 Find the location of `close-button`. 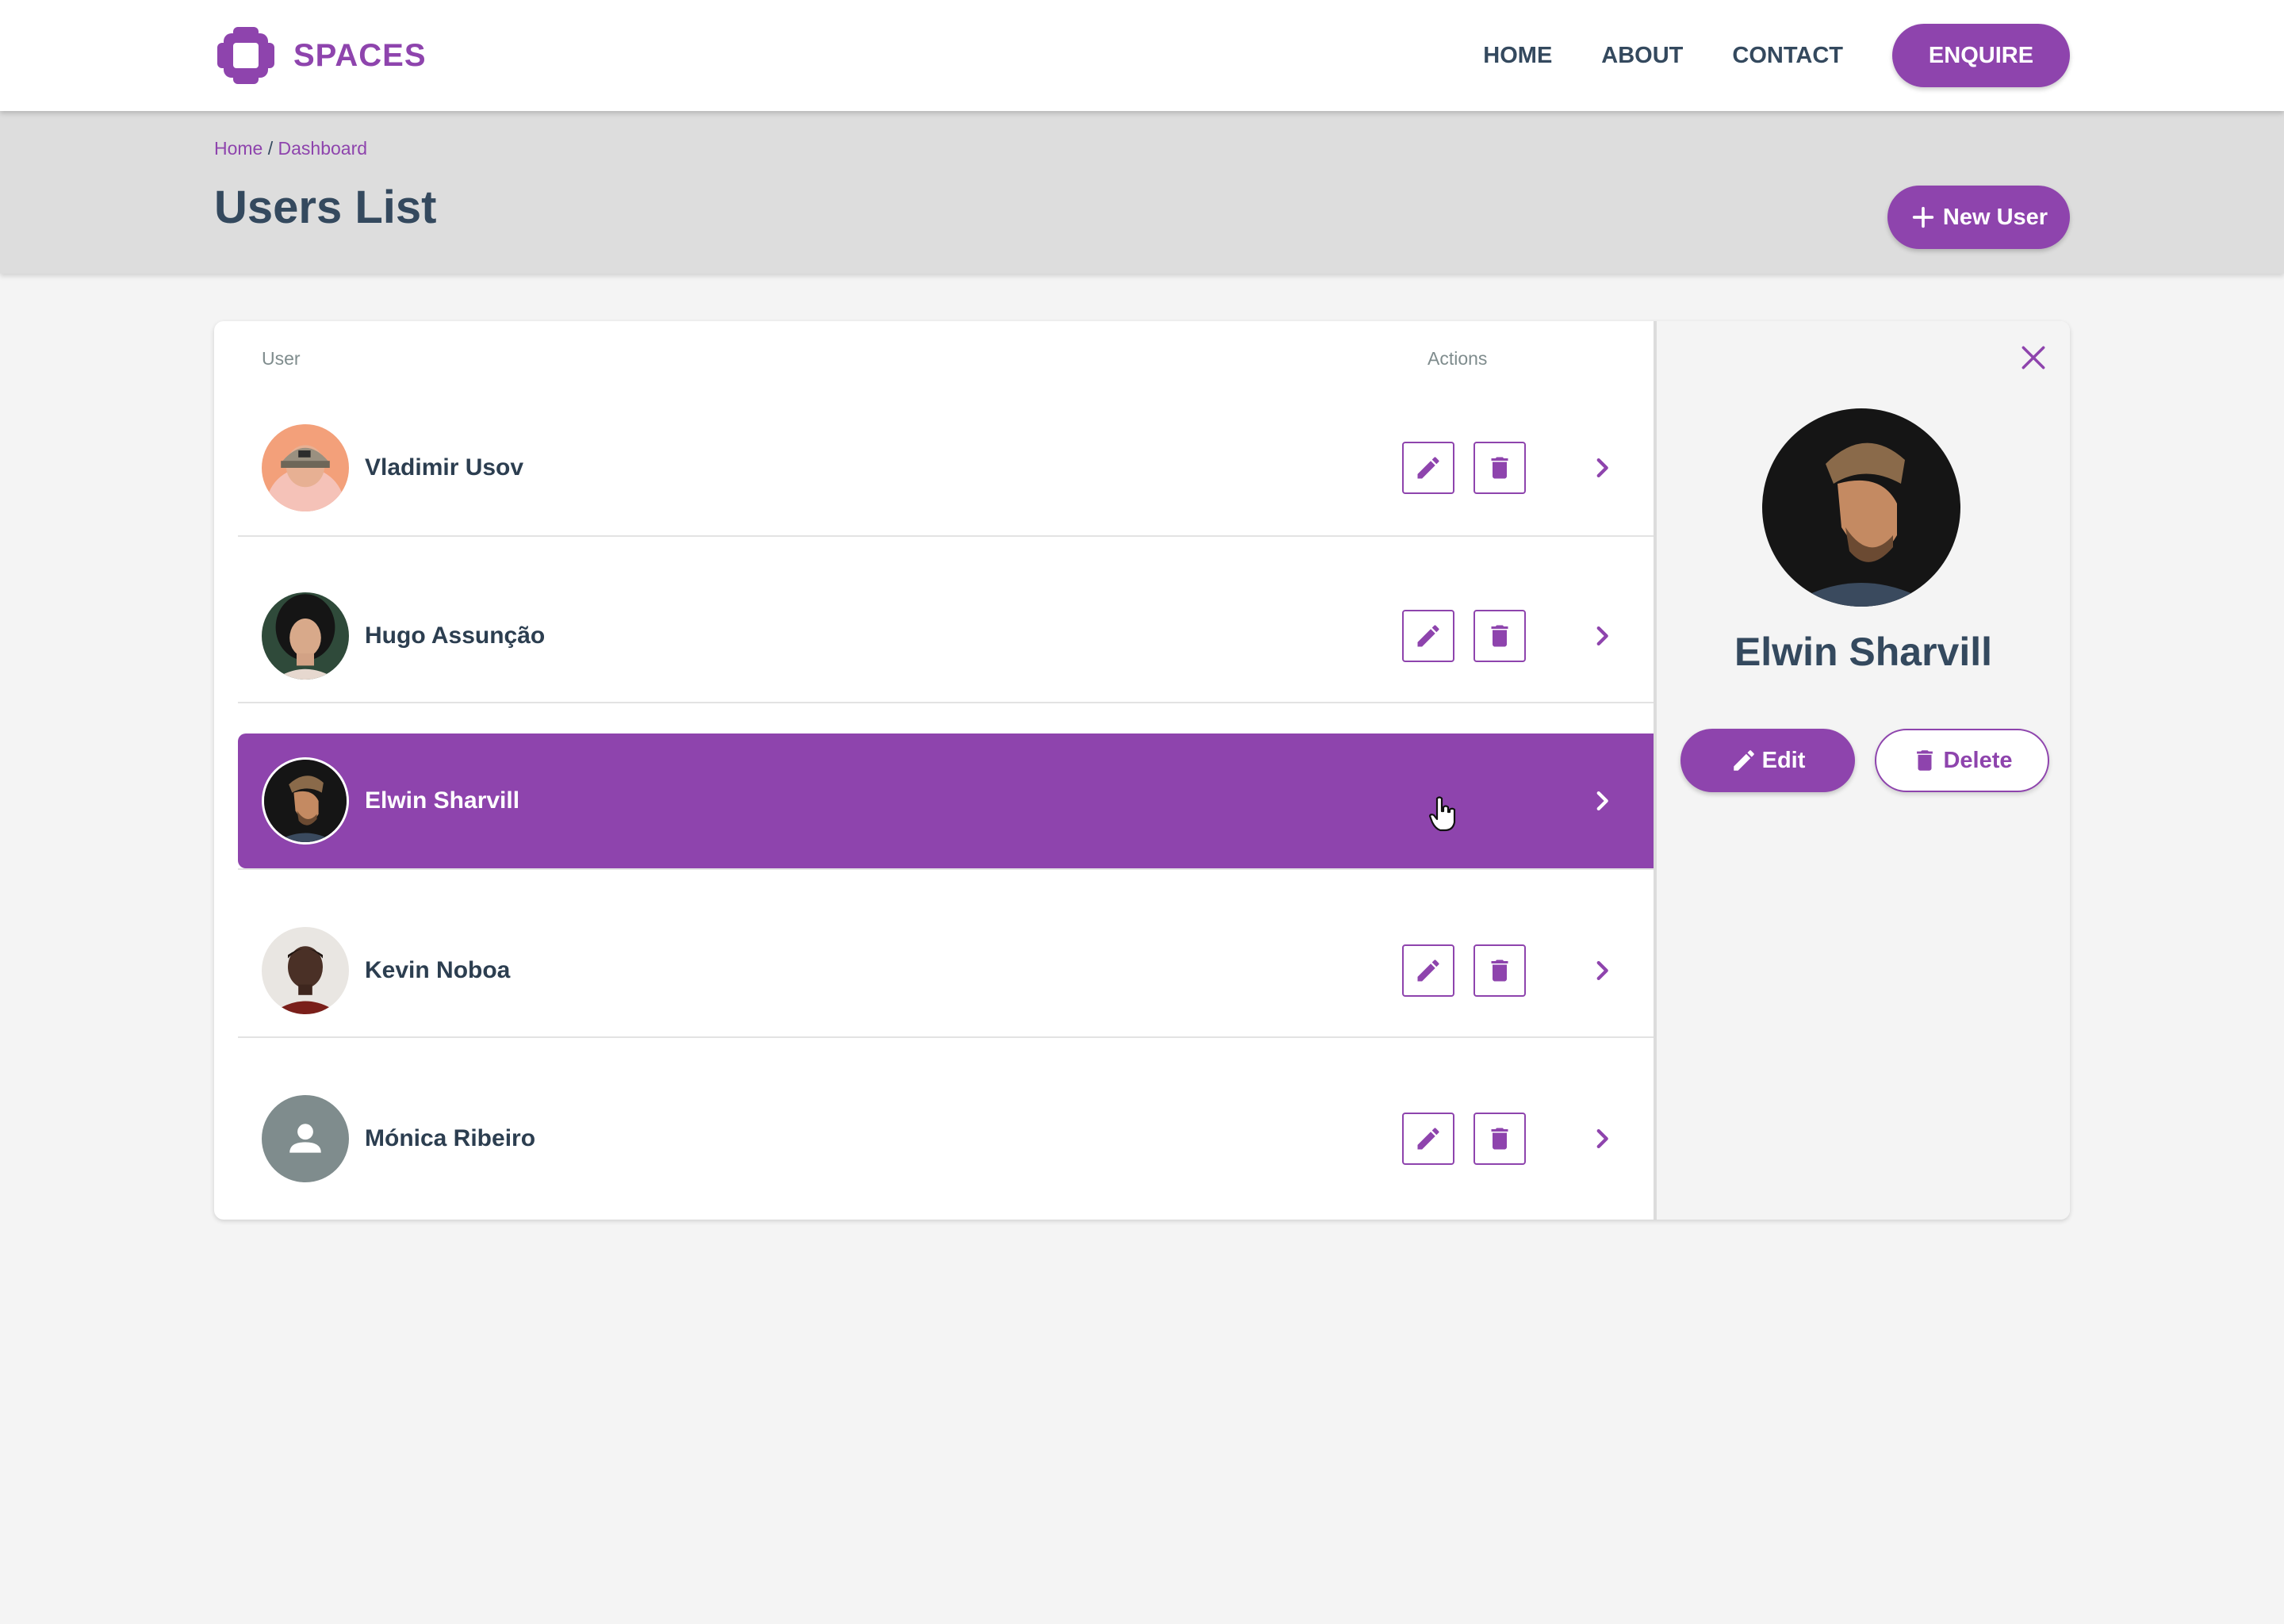

close-button is located at coordinates (2033, 357).